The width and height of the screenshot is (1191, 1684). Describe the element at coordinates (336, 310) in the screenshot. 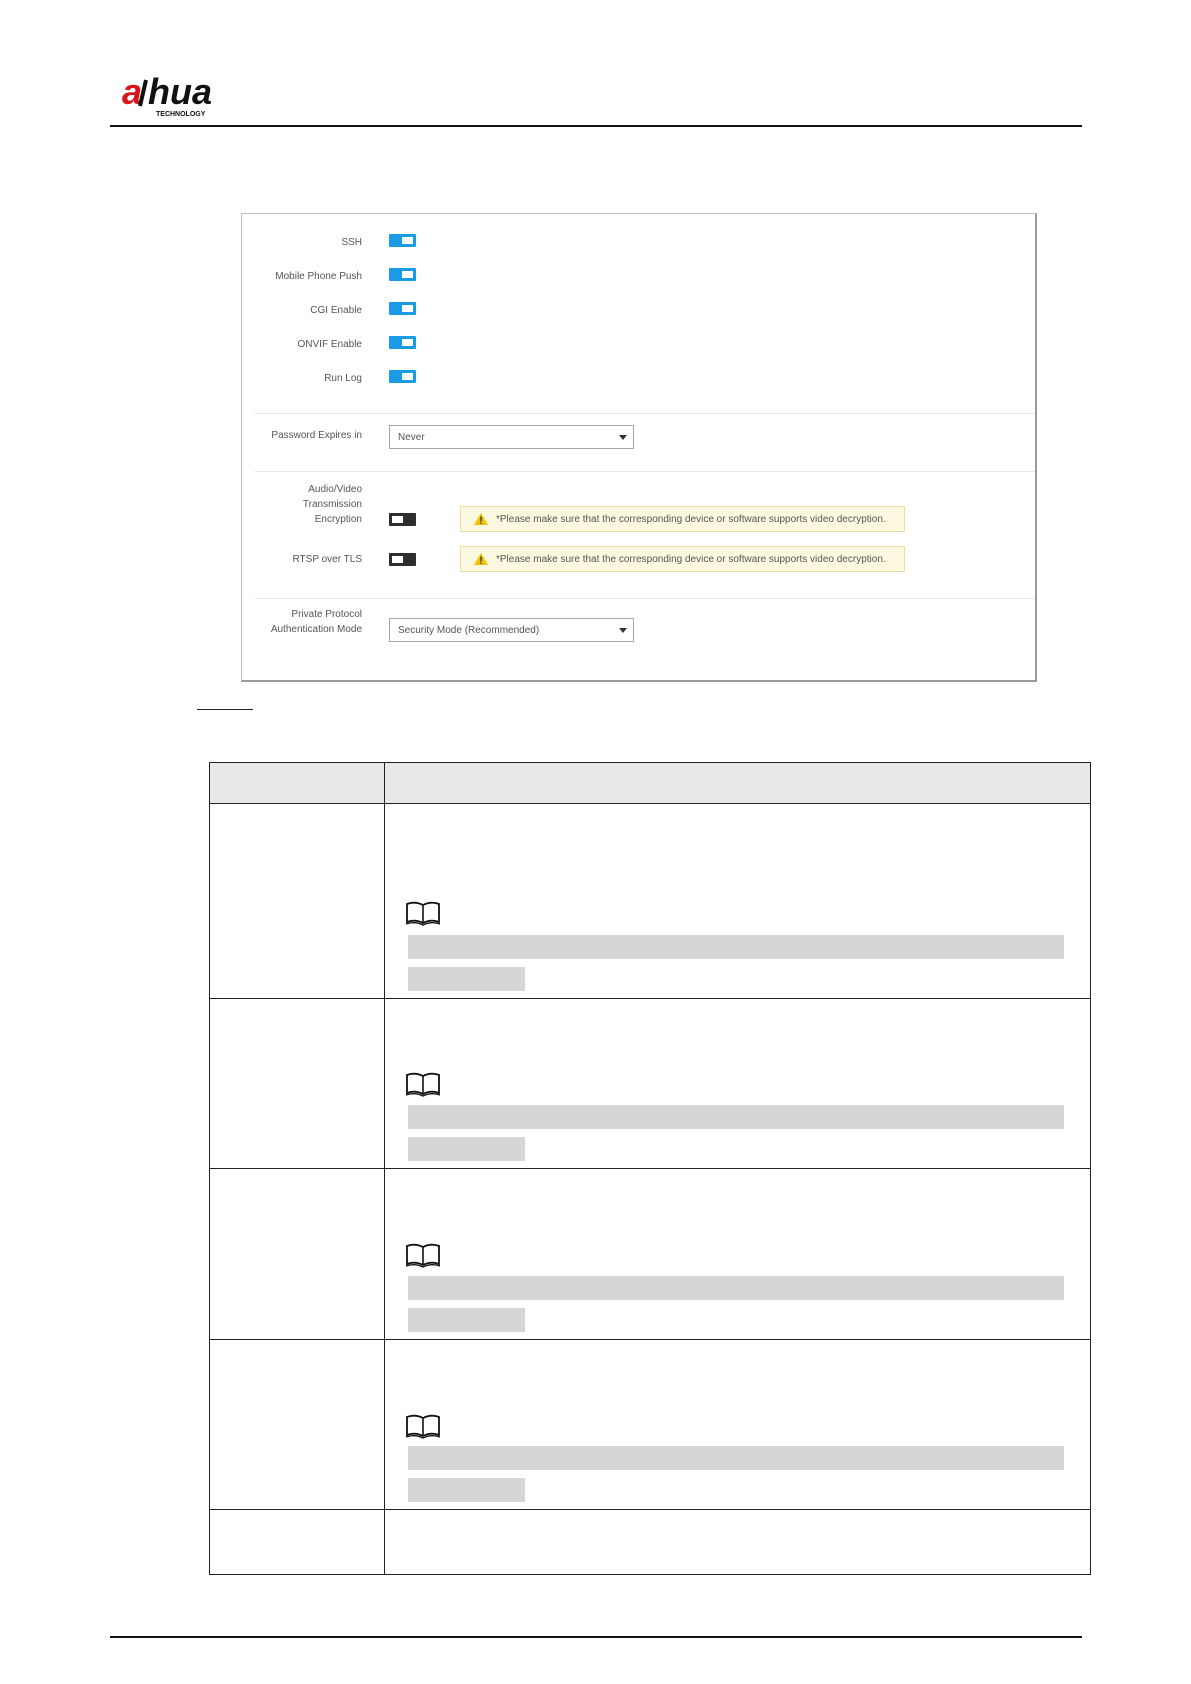

I see `toggle-label: CGI Enable` at that location.